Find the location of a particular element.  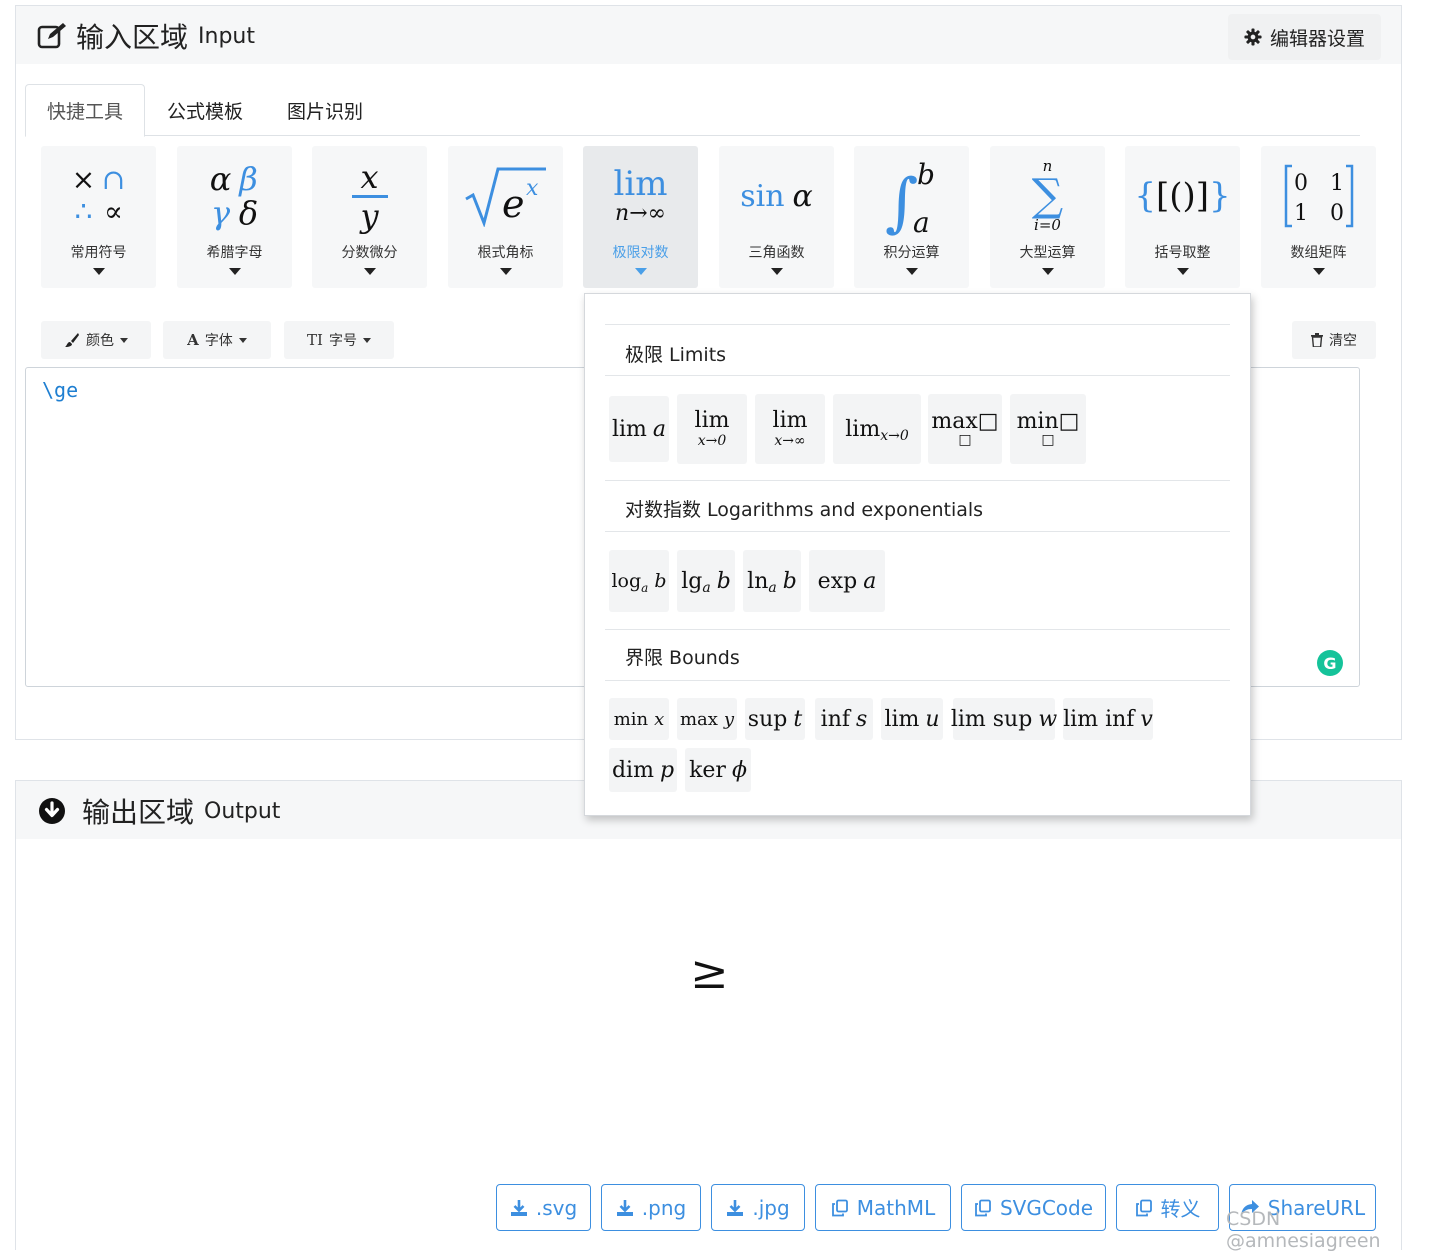

tab-label: 快捷工具 is located at coordinates (85, 112).